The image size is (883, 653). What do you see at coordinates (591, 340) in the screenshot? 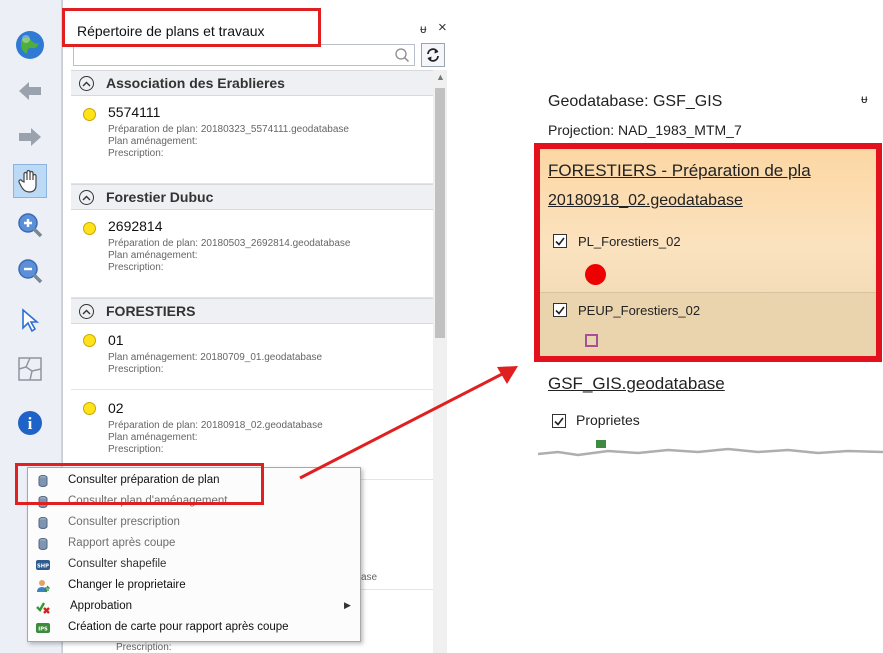
I see `purple-square-symbol-icon` at bounding box center [591, 340].